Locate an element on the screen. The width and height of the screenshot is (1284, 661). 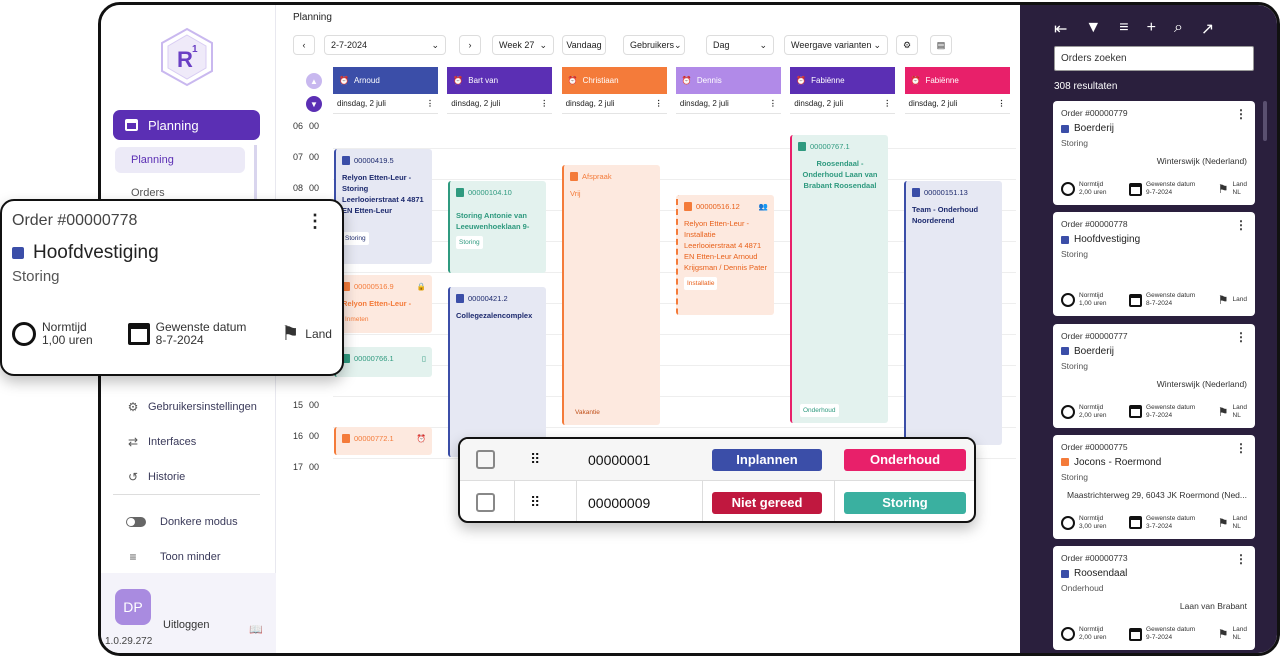
user-column-header: ⏰ Bart van dinsdag, 2 juli ⋮ is located at coordinates (500, 90).